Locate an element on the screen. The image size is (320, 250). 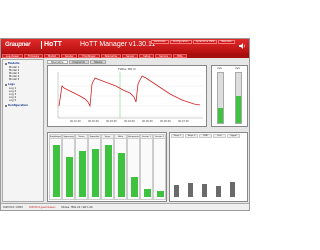
tree-item: Log 5 is located at coordinates (12, 100).